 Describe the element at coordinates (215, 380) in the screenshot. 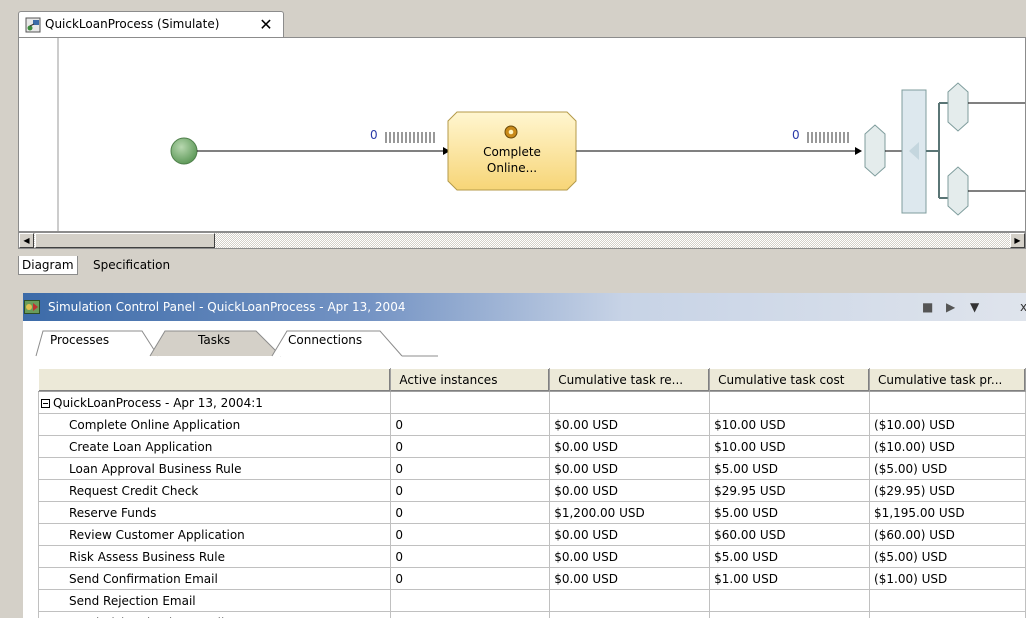

I see `column-header-name` at that location.